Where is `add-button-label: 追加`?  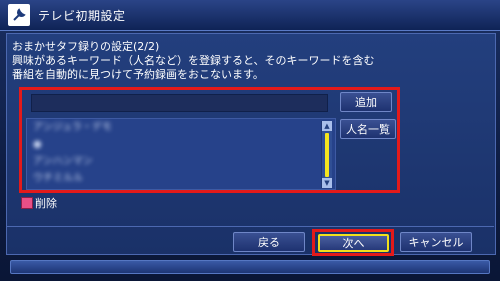
add-button-label: 追加 is located at coordinates (366, 102).